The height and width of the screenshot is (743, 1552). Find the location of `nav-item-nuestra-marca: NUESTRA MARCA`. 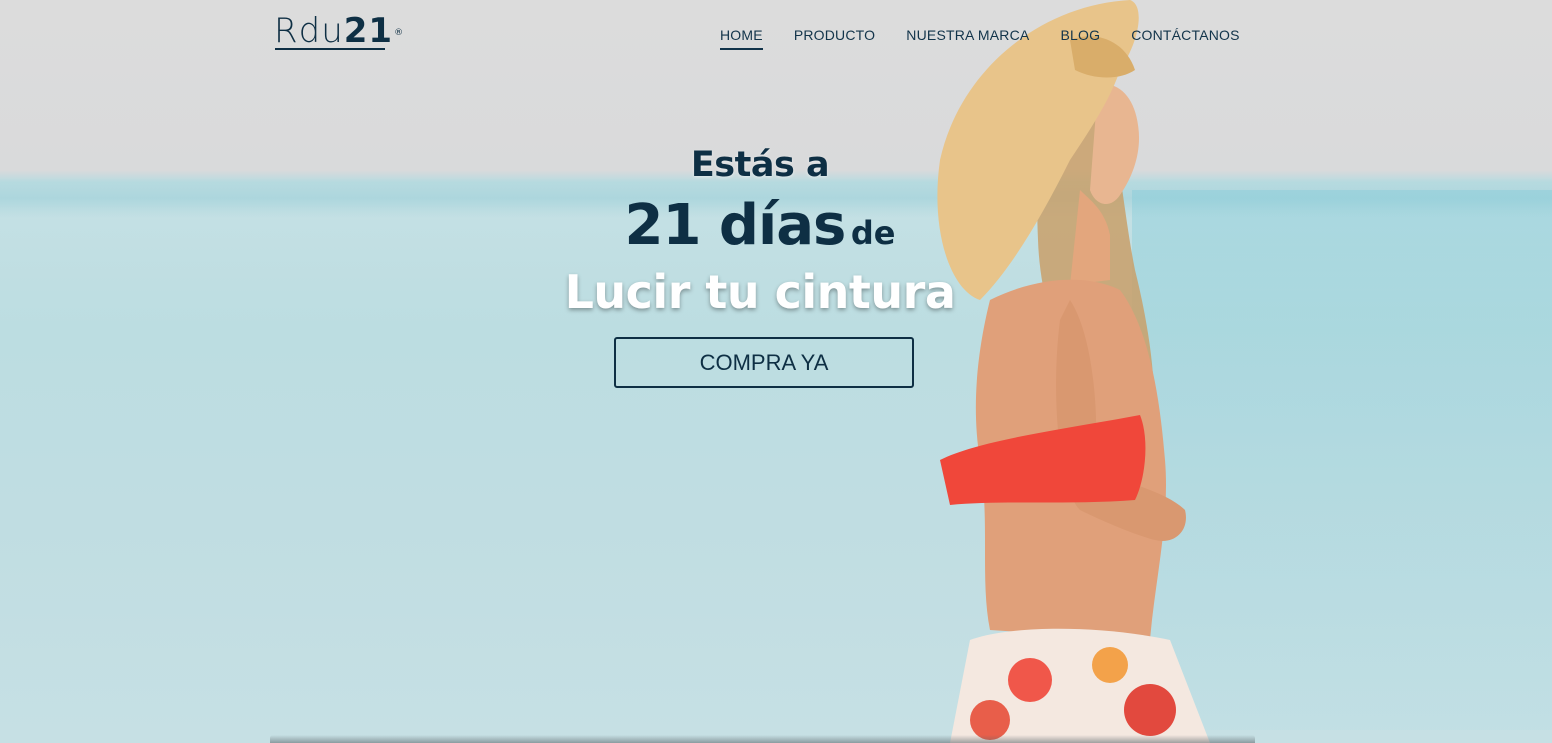

nav-item-nuestra-marca: NUESTRA MARCA is located at coordinates (967, 35).